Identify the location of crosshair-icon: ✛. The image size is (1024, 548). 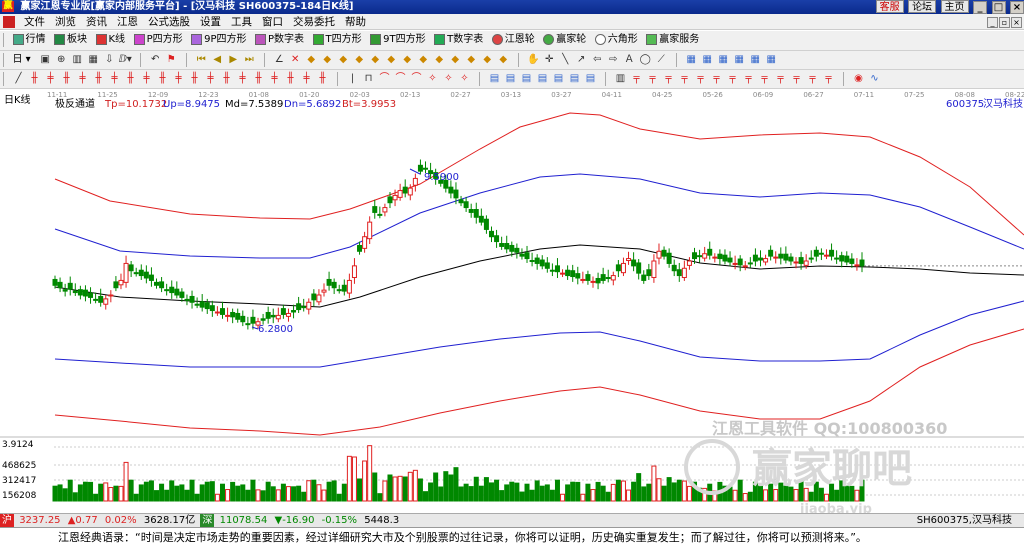
(549, 60).